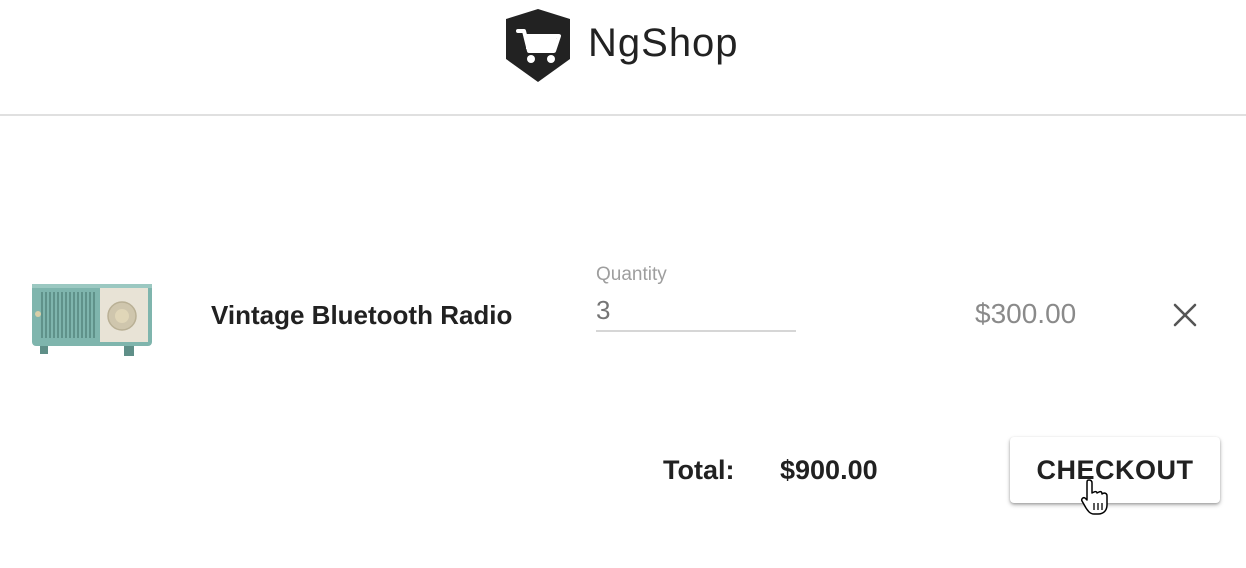 This screenshot has height=568, width=1246. Describe the element at coordinates (92, 320) in the screenshot. I see `vintage-radio-image` at that location.